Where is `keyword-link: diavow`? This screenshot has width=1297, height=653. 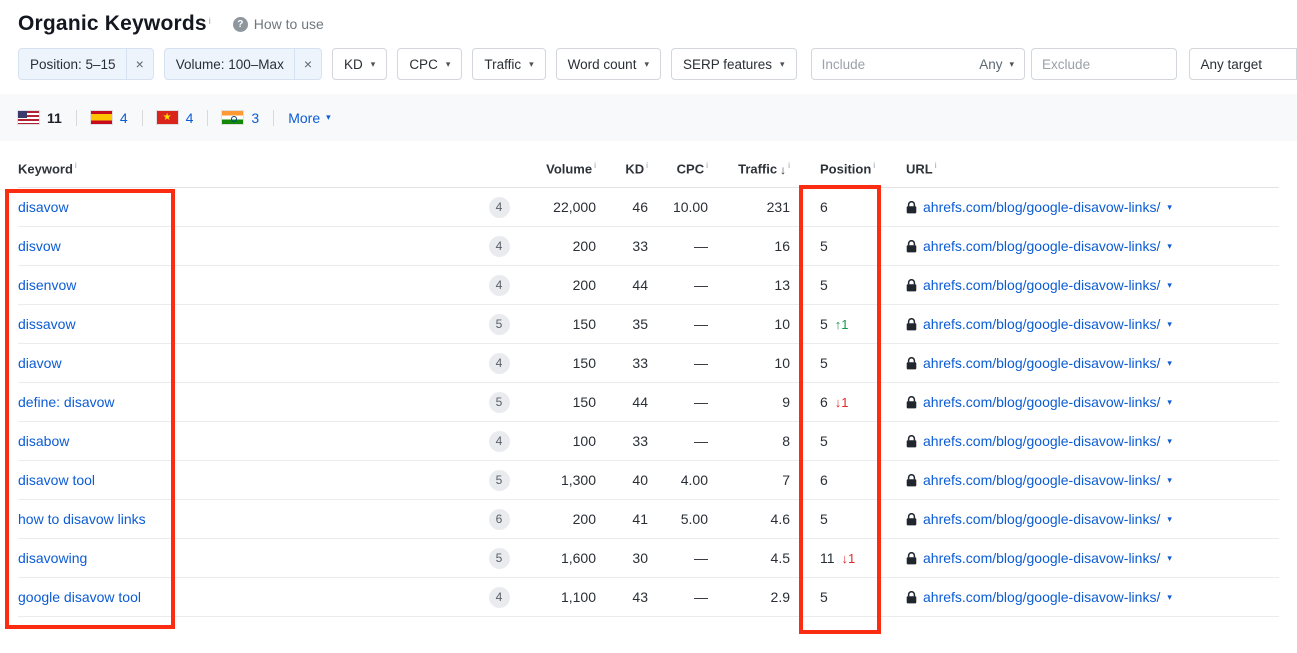 keyword-link: diavow is located at coordinates (40, 363).